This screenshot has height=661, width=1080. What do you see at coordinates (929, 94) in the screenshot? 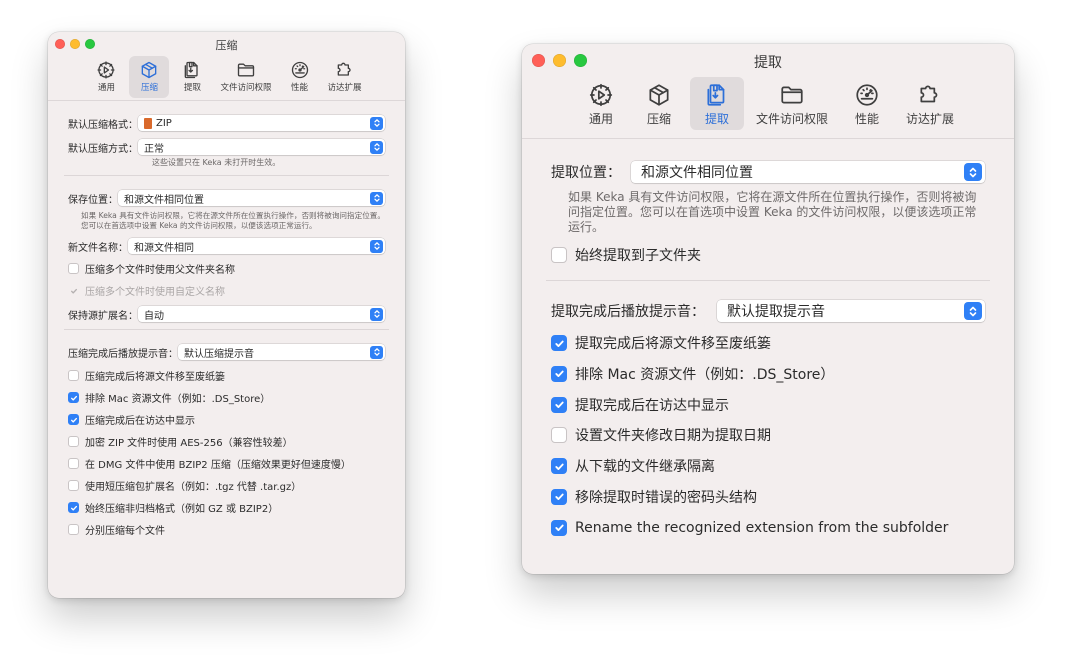
I see `puzzle-icon` at bounding box center [929, 94].